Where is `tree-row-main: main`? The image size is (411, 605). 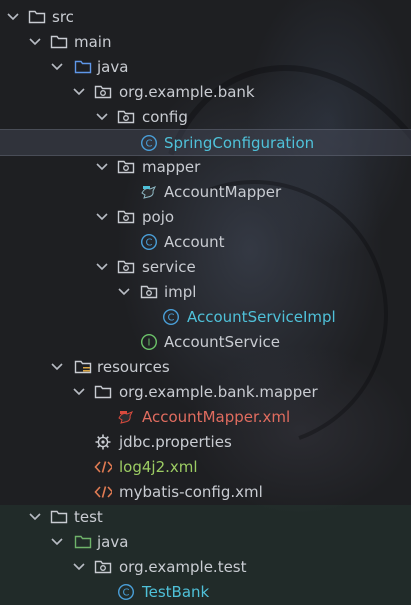
tree-row-main: main is located at coordinates (205, 41).